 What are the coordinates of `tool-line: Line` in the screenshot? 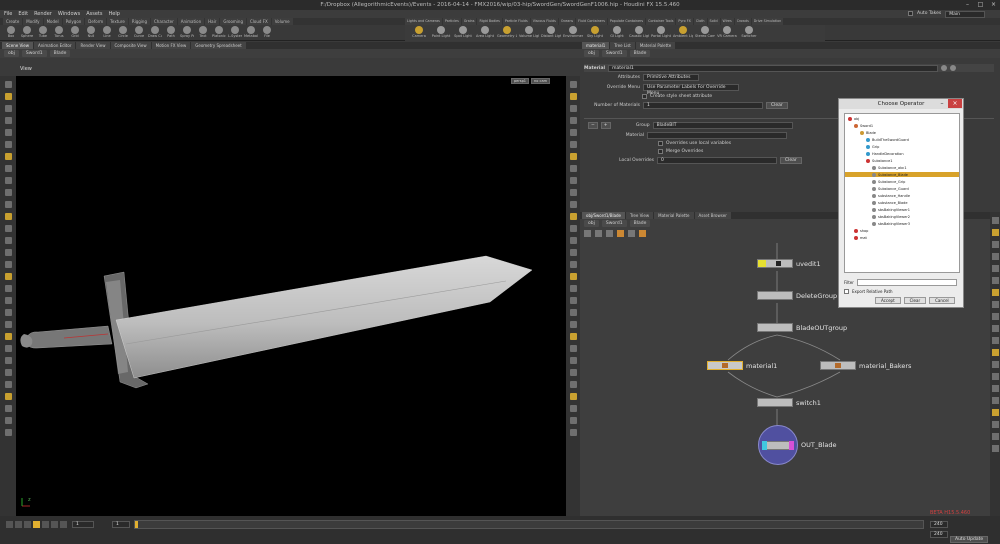 It's located at (107, 33).